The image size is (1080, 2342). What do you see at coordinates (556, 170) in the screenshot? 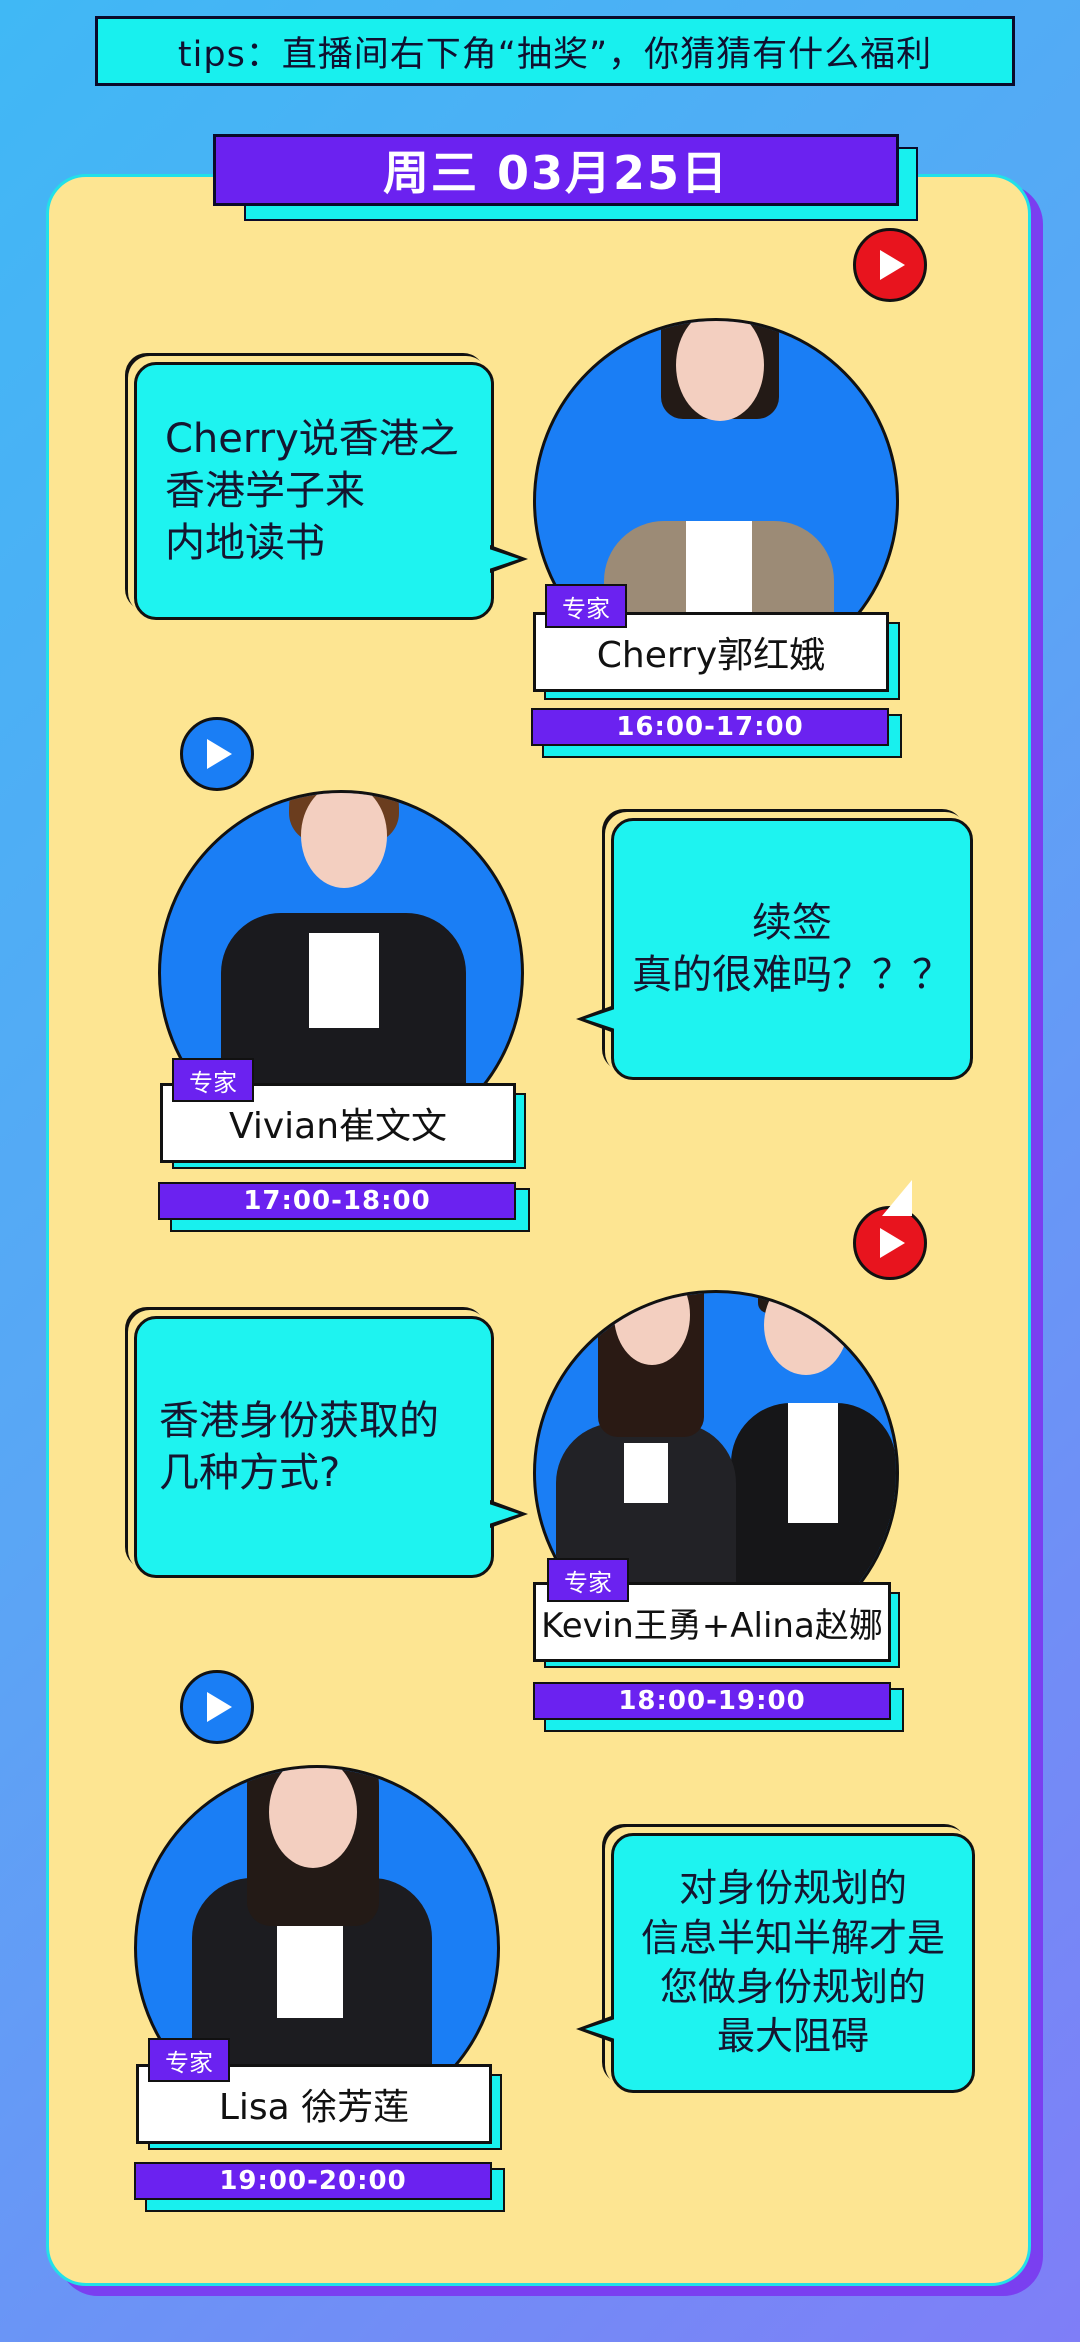
I see `date-header: 周三 03月25日` at bounding box center [556, 170].